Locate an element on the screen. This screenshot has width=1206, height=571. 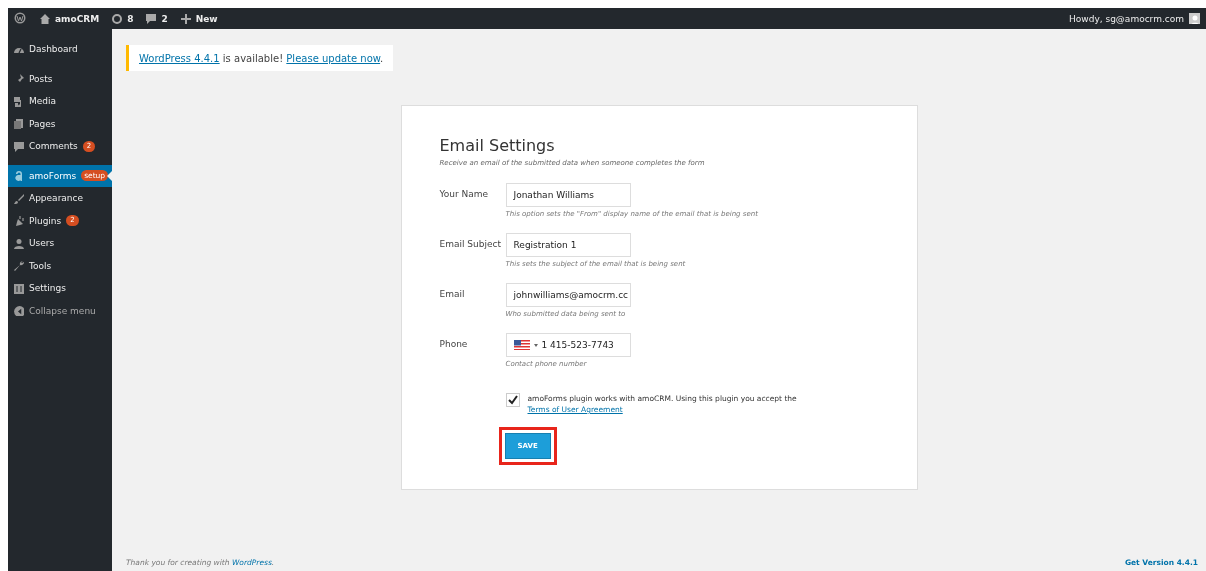
sidebar-item: Pages is located at coordinates (60, 123).